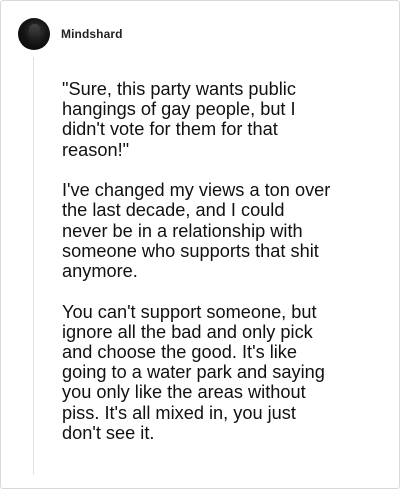 The height and width of the screenshot is (489, 400). I want to click on text-line: didn't vote for them for that, so click(170, 129).